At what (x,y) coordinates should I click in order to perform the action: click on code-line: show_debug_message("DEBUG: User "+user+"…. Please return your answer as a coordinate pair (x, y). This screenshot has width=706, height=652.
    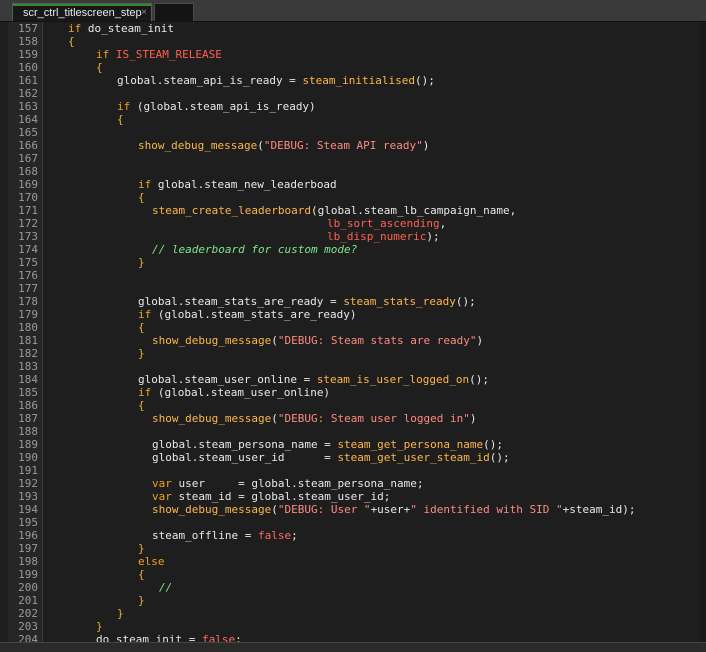
    Looking at the image, I should click on (394, 509).